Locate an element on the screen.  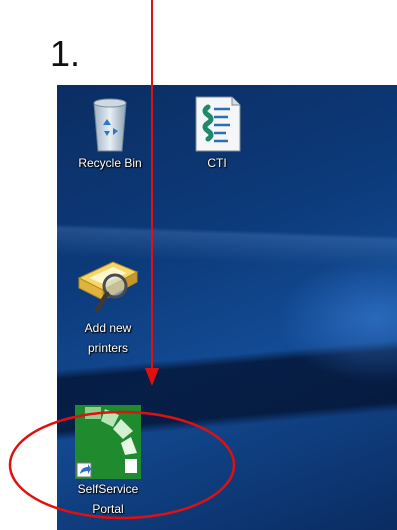
selfservice-portal-icon is located at coordinates (108, 442).